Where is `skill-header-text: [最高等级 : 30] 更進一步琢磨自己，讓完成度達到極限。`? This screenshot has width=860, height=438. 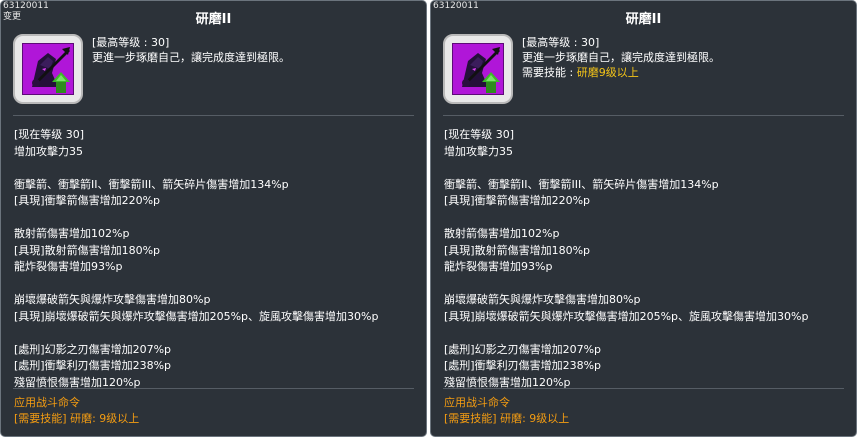
skill-header-text: [最高等级 : 30] 更進一步琢磨自己，讓完成度達到極限。 is located at coordinates (191, 50).